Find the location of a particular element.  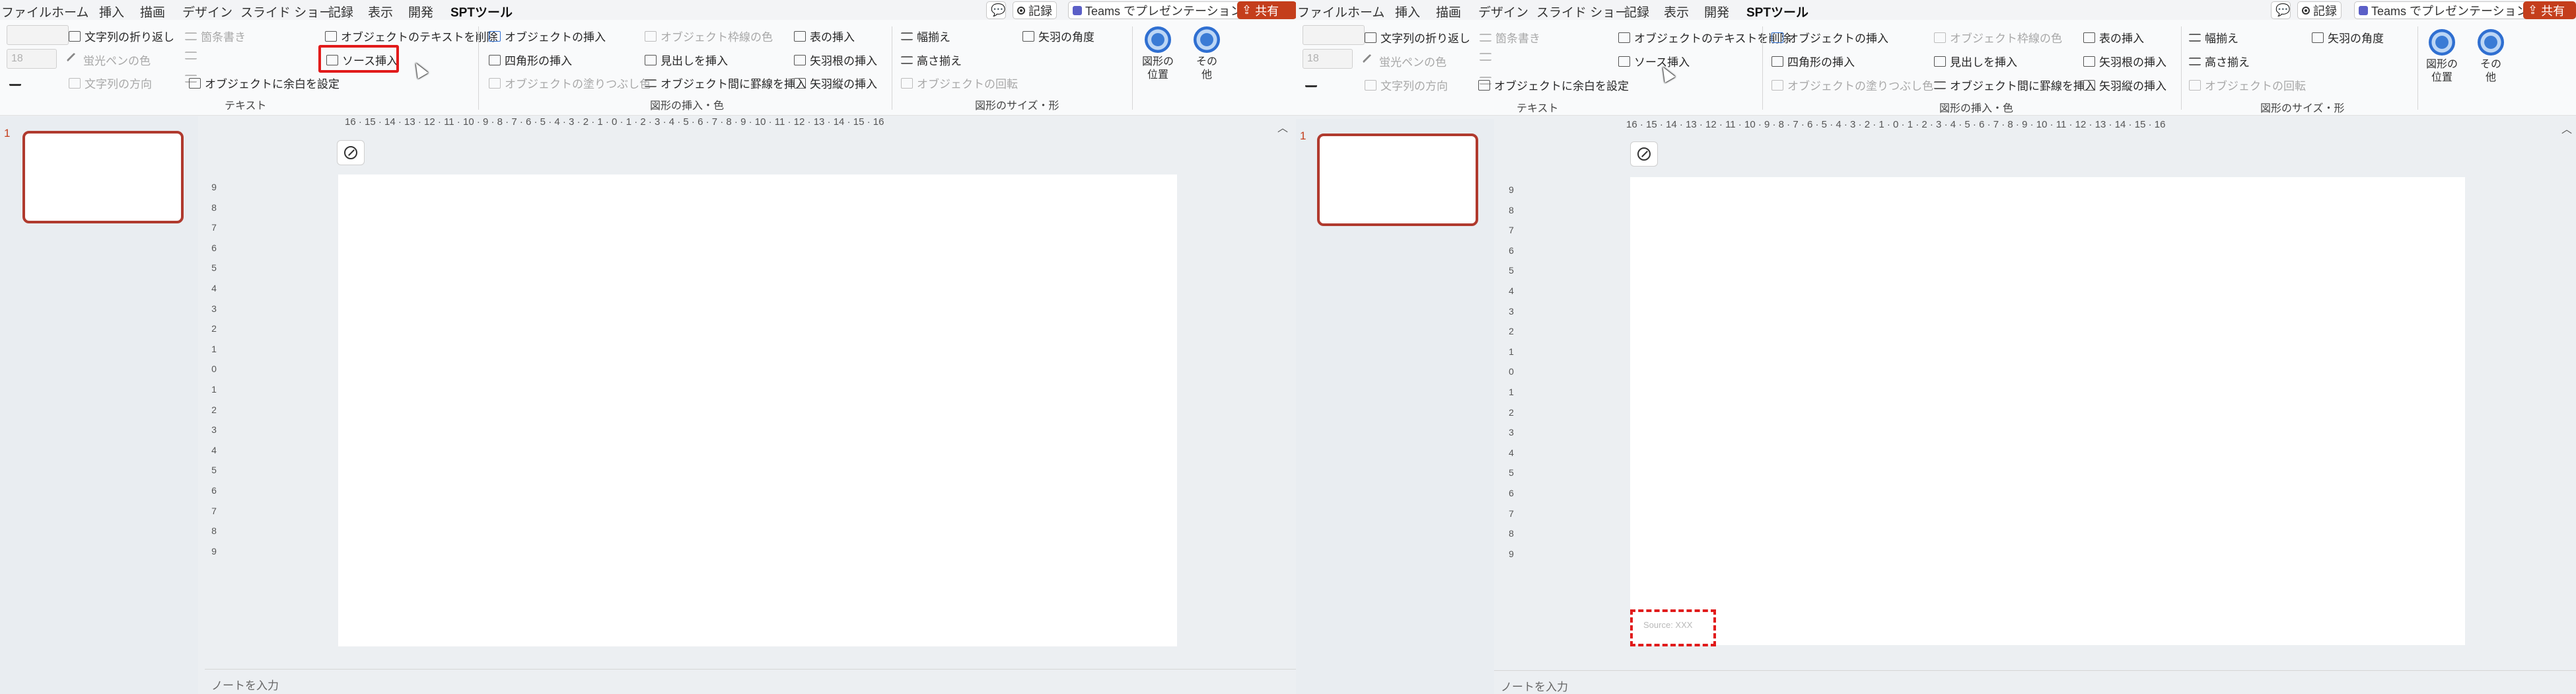

vertical-ruler: 9876543210123456789 is located at coordinates (1512, 371).